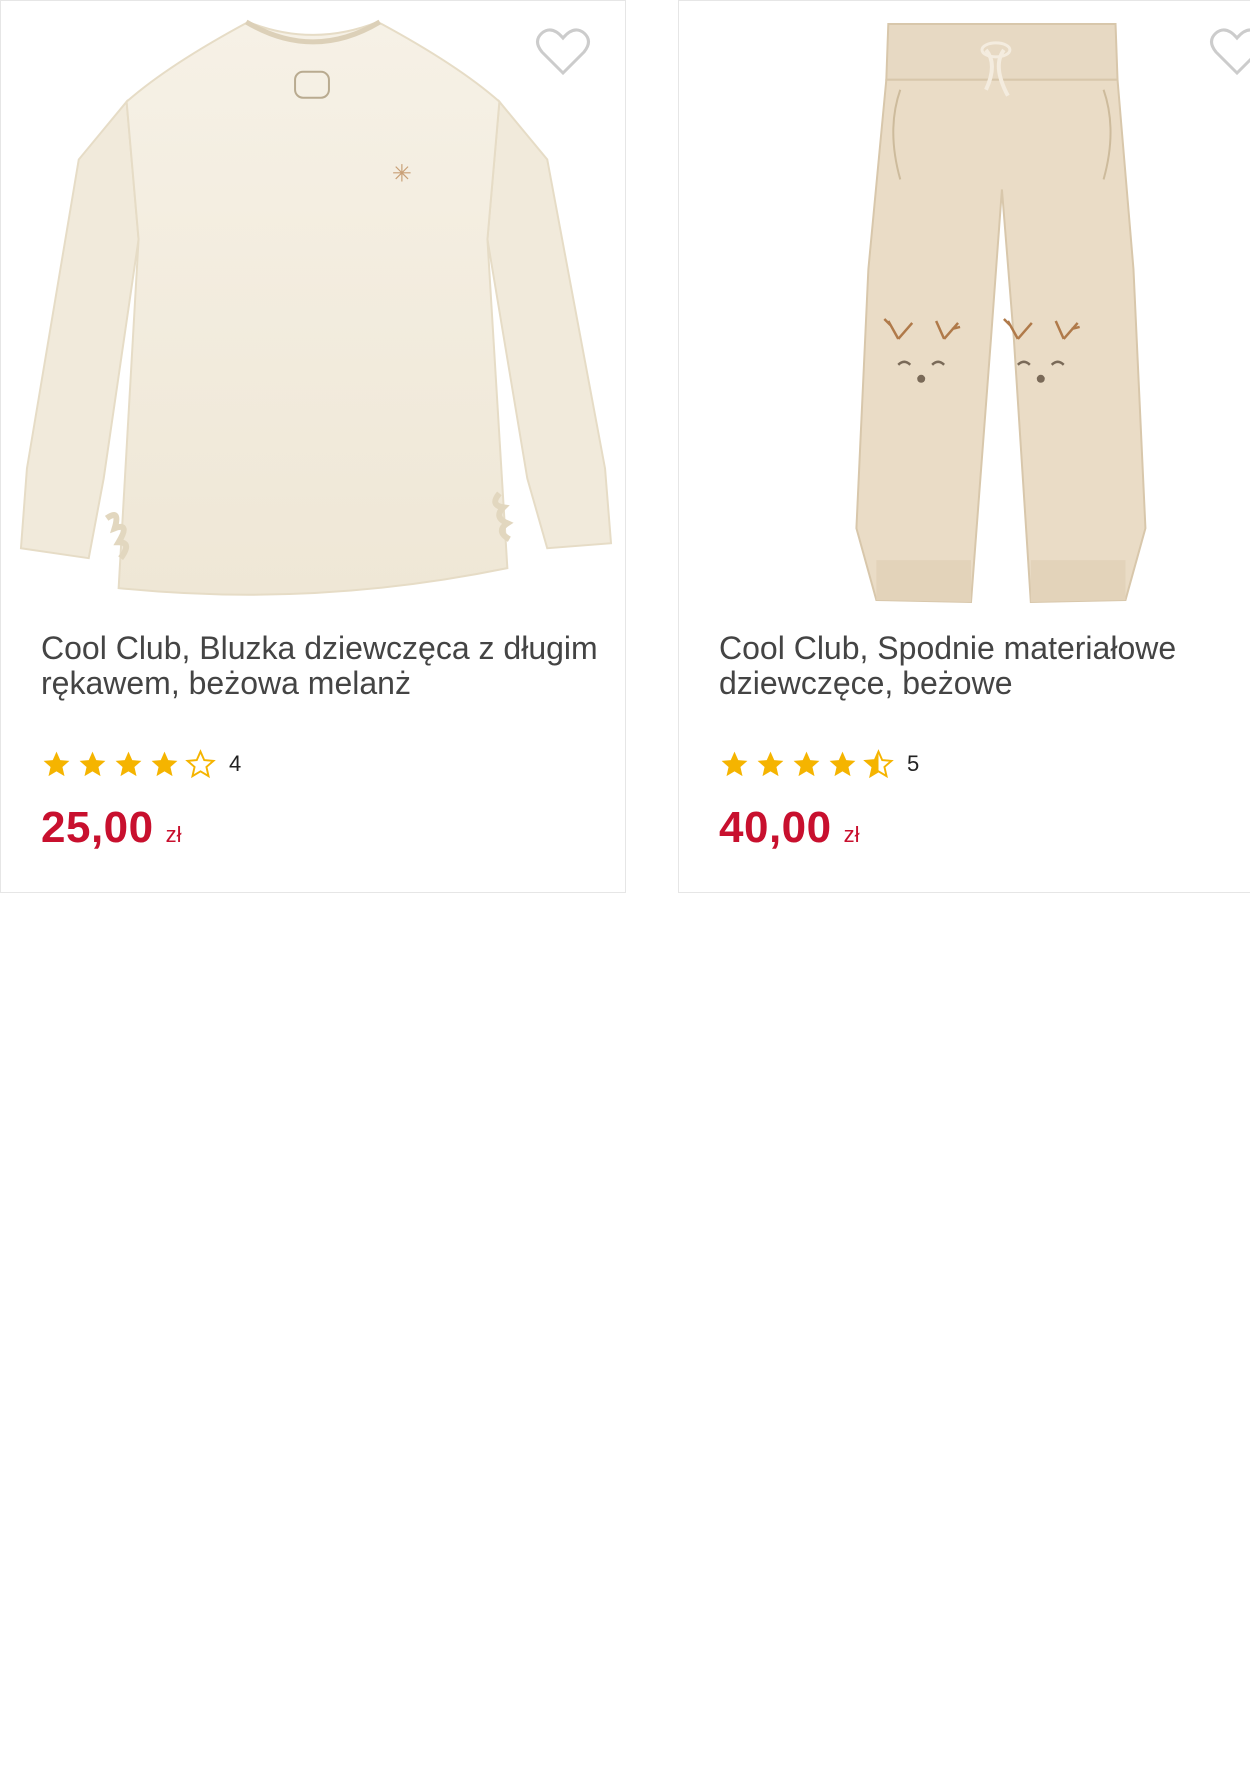 Image resolution: width=1250 pixels, height=1790 pixels. Describe the element at coordinates (200, 763) in the screenshot. I see `star-empty-icon` at that location.